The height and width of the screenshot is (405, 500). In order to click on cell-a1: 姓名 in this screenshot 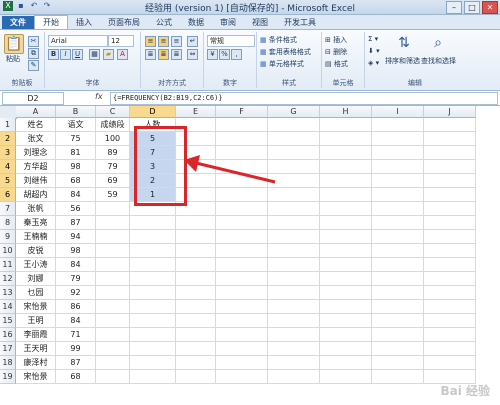, I will do `click(36, 125)`.